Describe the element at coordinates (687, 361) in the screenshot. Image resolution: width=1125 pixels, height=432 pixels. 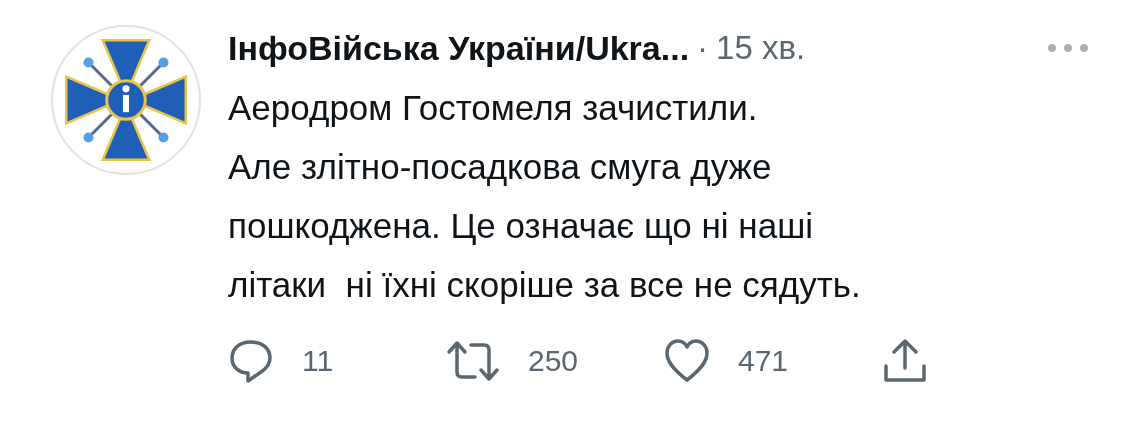
I see `heart-icon` at that location.